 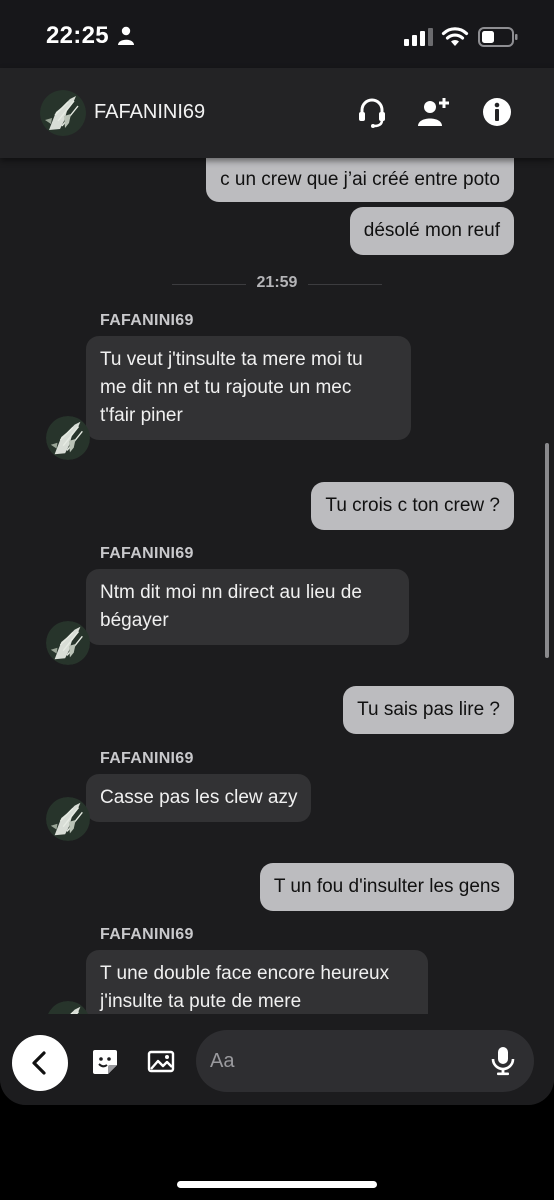 I want to click on headset-icon, so click(x=372, y=112).